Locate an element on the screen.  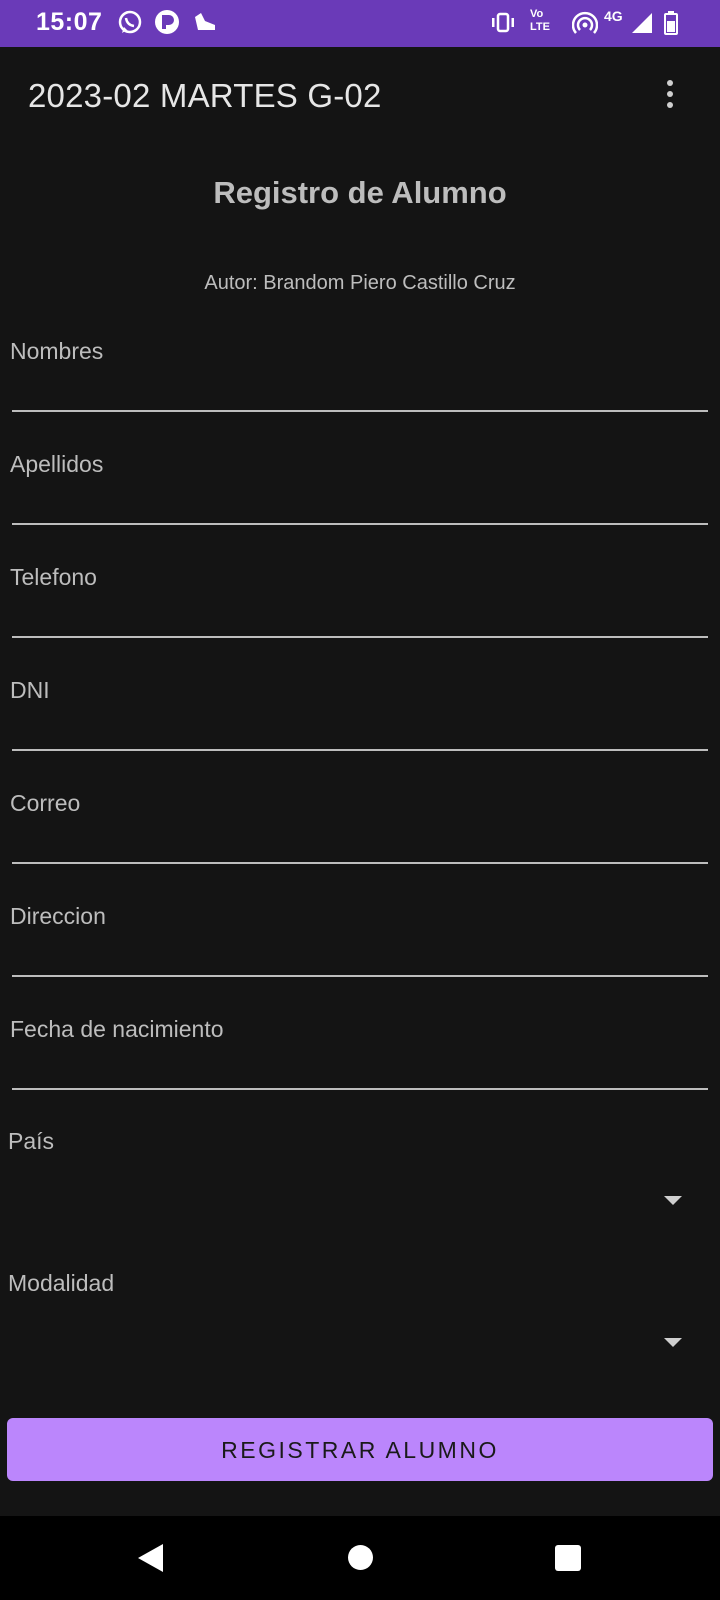
correo-field: Correo is located at coordinates (359, 835).